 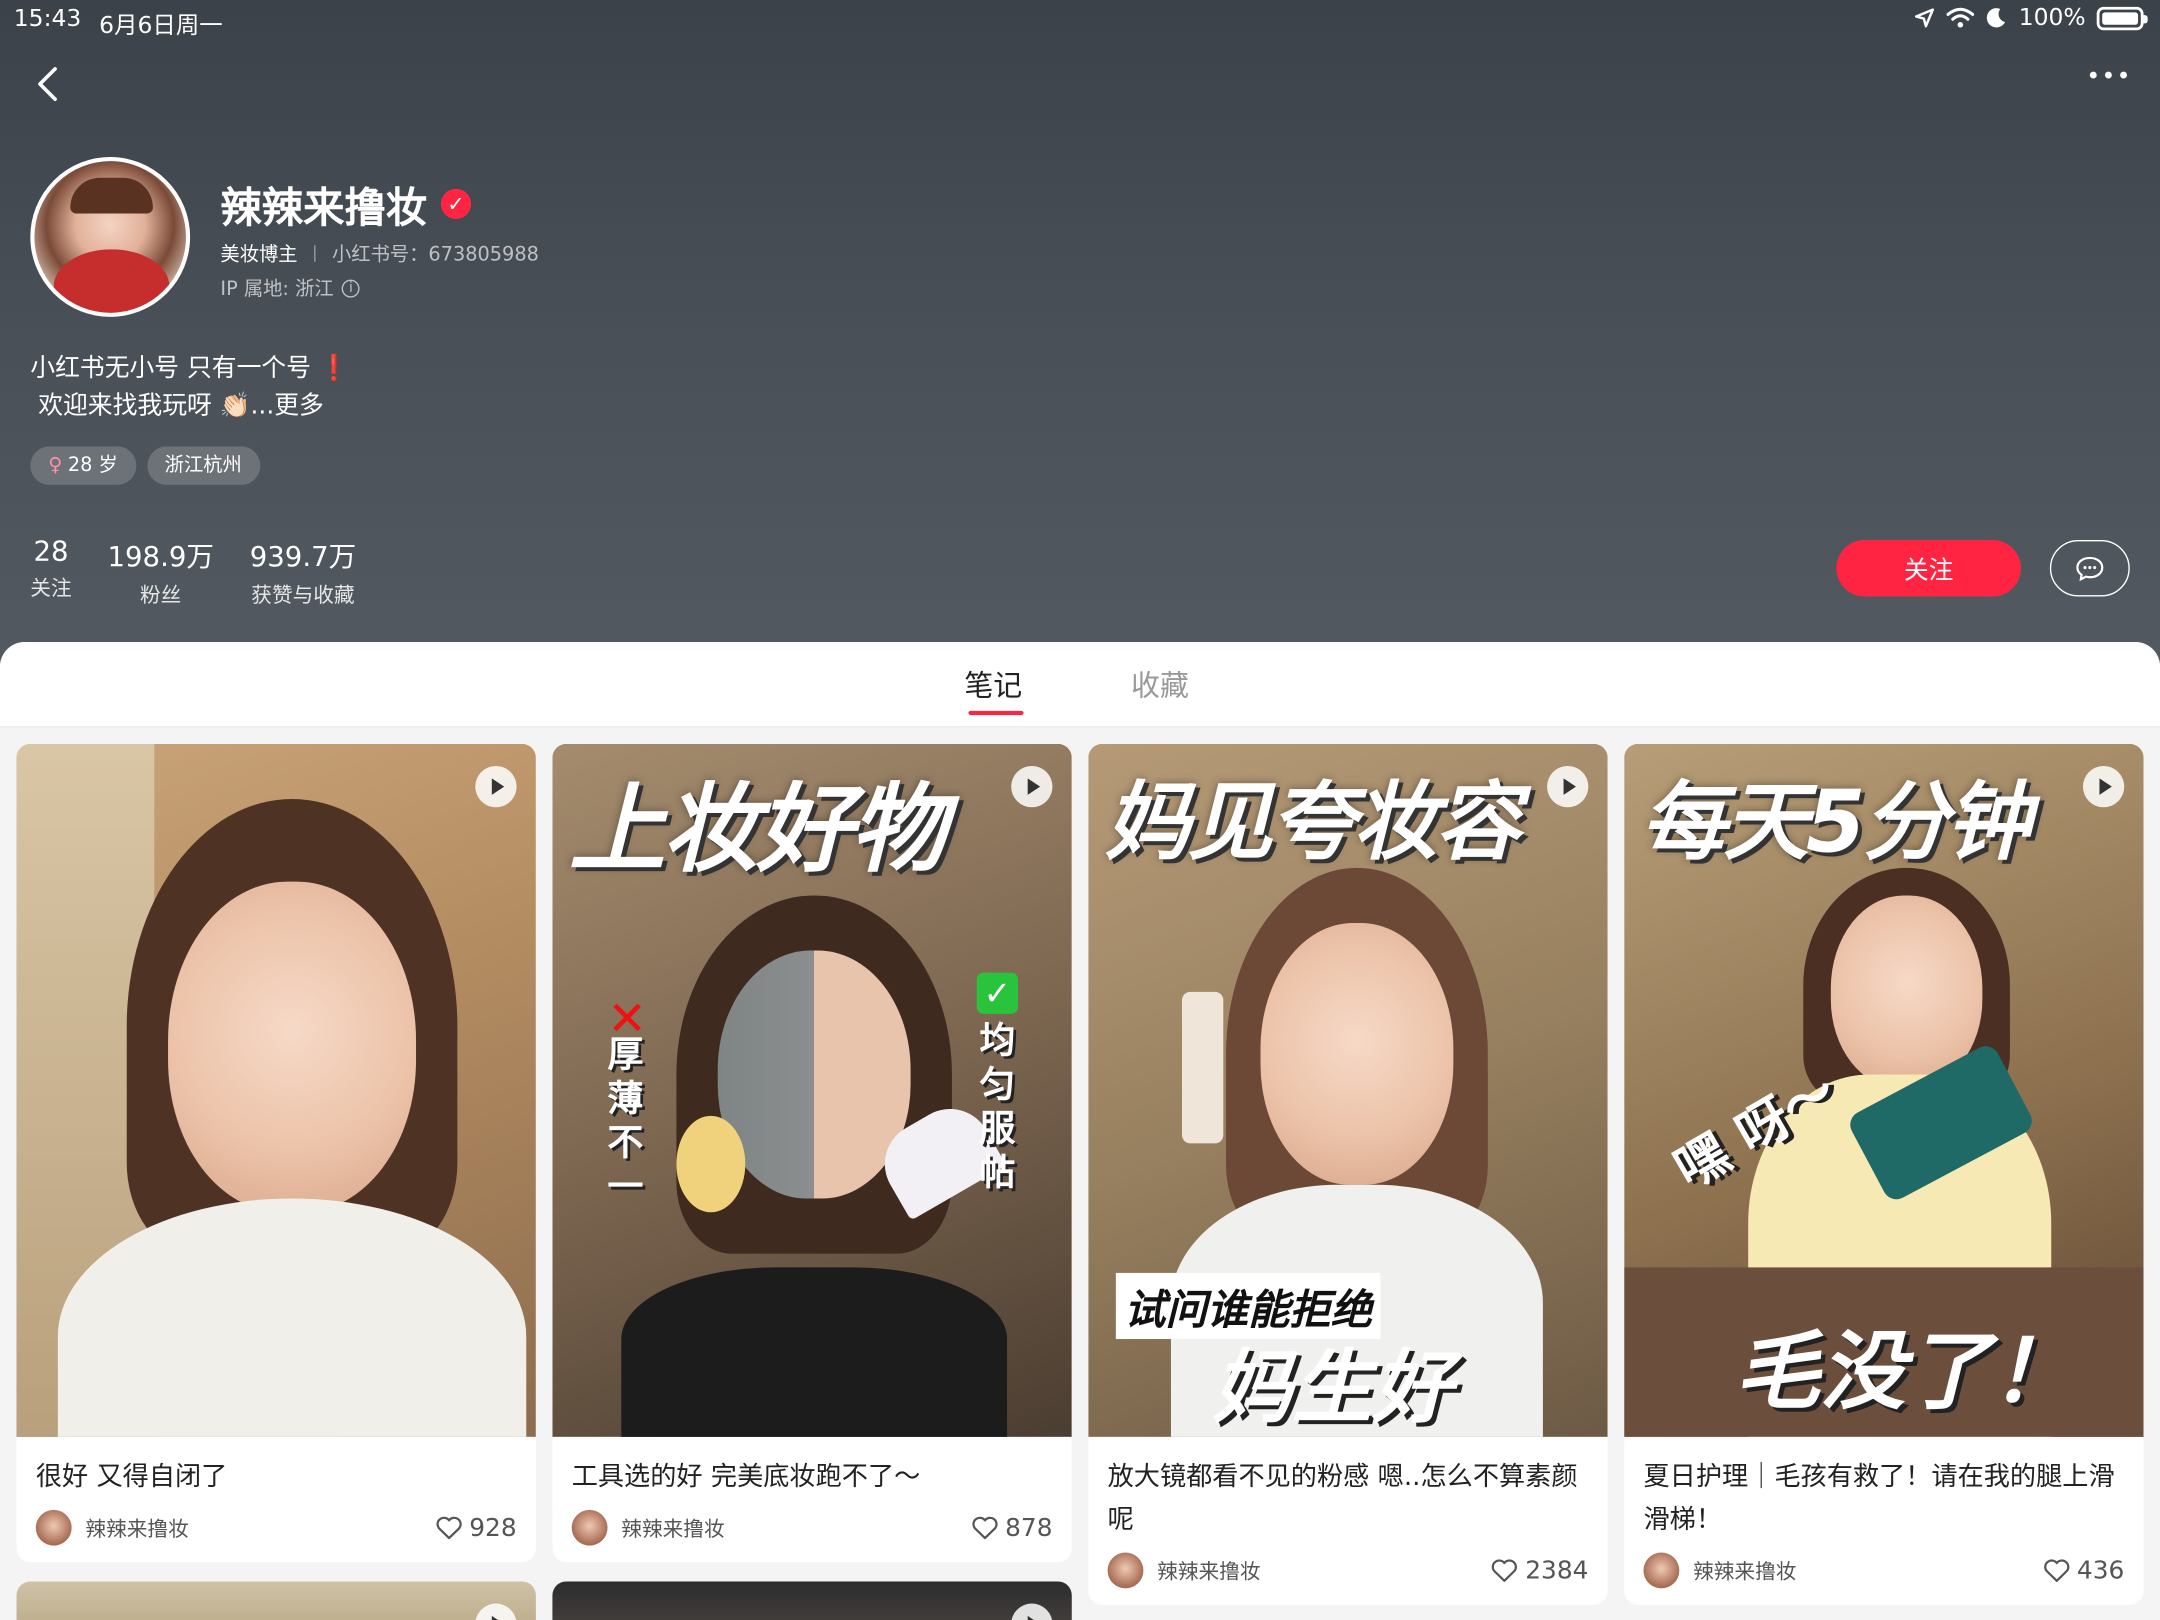 I want to click on note-title: 放大镜都看不见的粉感 嗯..怎么不算素颜呢, so click(x=1342, y=1498).